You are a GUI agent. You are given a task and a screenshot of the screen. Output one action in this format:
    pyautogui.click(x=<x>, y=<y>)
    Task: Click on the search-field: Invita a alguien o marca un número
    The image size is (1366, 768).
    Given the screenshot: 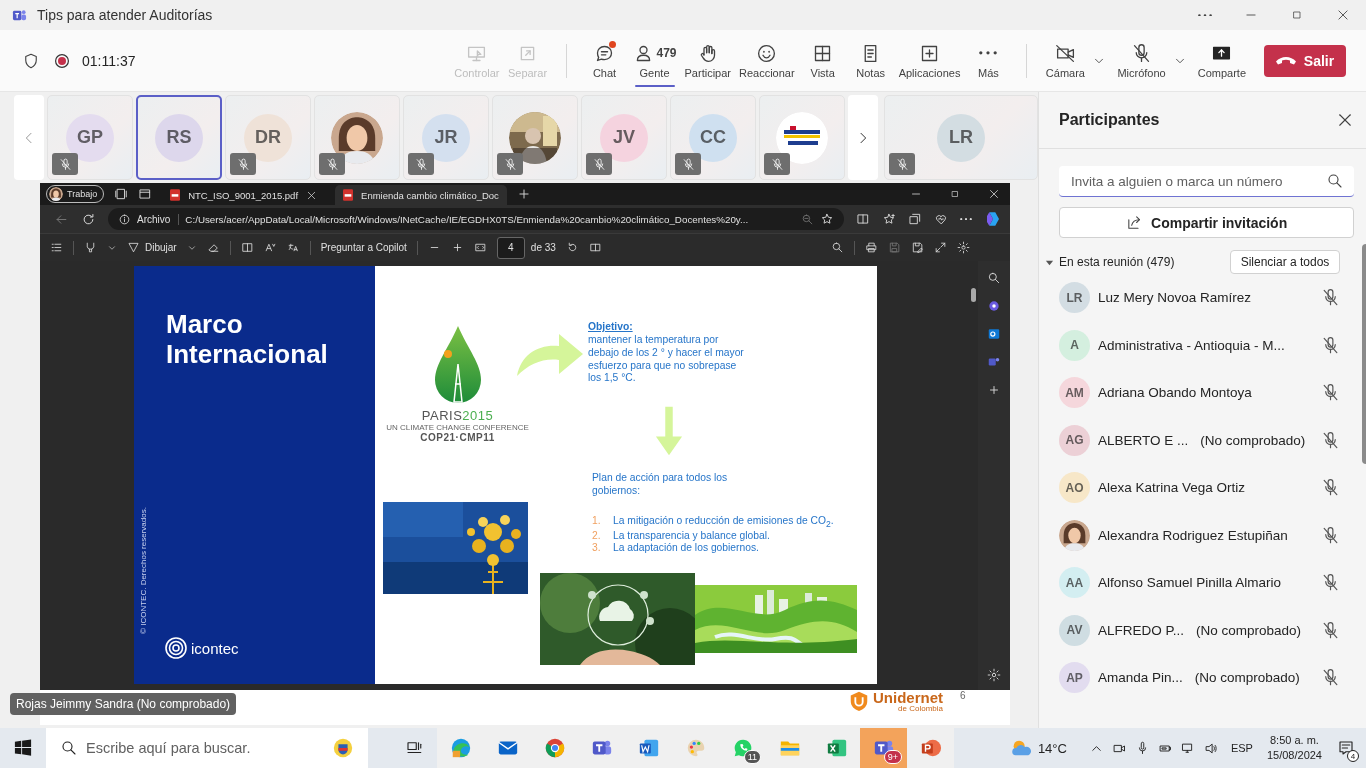 What is the action you would take?
    pyautogui.click(x=1207, y=181)
    